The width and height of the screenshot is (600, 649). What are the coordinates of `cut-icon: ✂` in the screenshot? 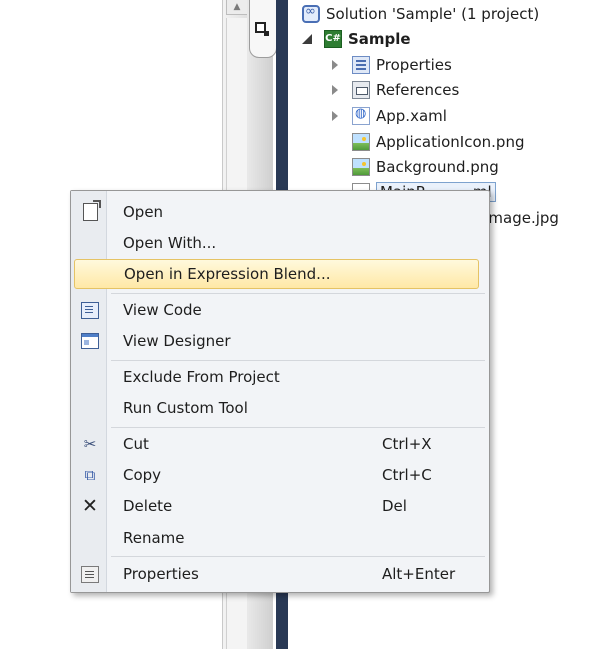 It's located at (90, 444).